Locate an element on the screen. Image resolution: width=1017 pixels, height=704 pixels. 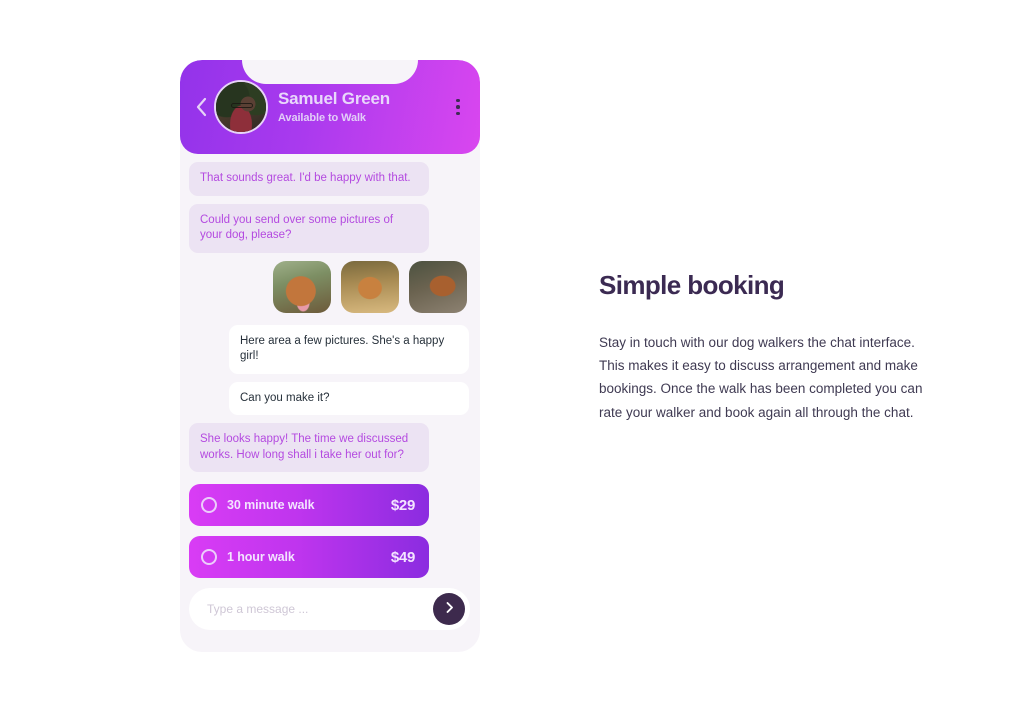
walk-option-row: 1 hour walk $49 is located at coordinates (329, 562).